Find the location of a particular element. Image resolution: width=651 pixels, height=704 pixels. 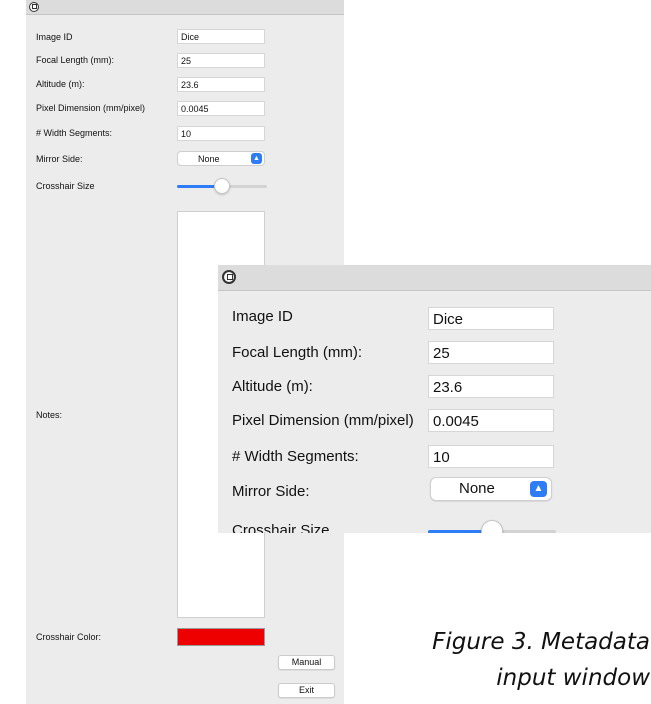

crosshair-color-label: Crosshair Color: is located at coordinates (69, 637).